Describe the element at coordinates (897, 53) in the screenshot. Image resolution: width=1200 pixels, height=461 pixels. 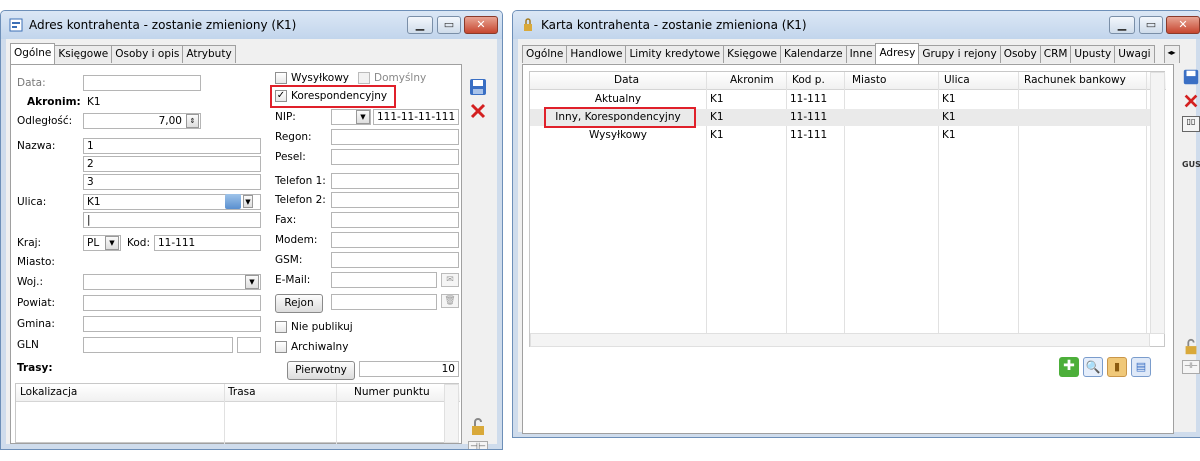
I see `tab-adresy: Adresy` at that location.